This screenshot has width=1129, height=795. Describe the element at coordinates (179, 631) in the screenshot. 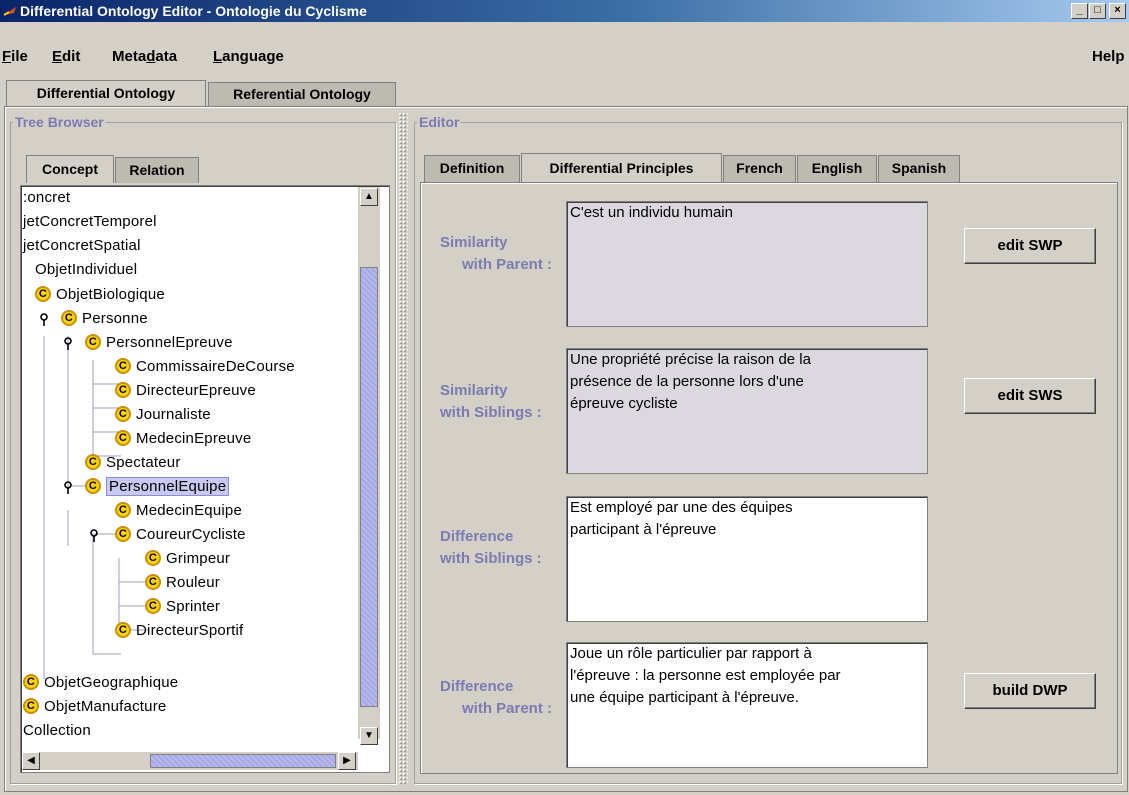

I see `tree-item: C DirecteurSportif` at that location.